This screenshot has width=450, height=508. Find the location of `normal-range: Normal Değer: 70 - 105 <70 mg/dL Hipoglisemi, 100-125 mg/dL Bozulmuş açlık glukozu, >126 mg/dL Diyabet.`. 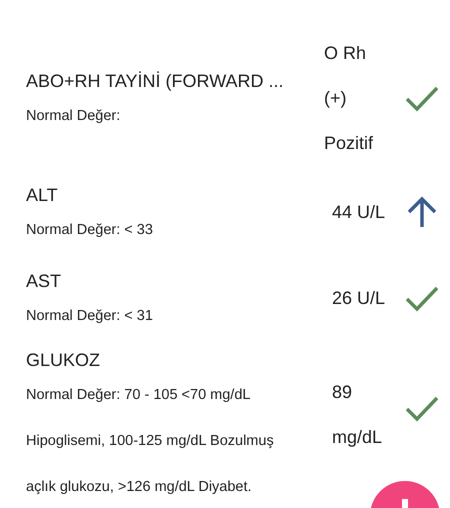

normal-range: Normal Değer: 70 - 105 <70 mg/dL Hipoglisemi, 100-125 mg/dL Bozulmuş açlık glukozu, >126 mg/dL Diyabet. is located at coordinates (150, 441).